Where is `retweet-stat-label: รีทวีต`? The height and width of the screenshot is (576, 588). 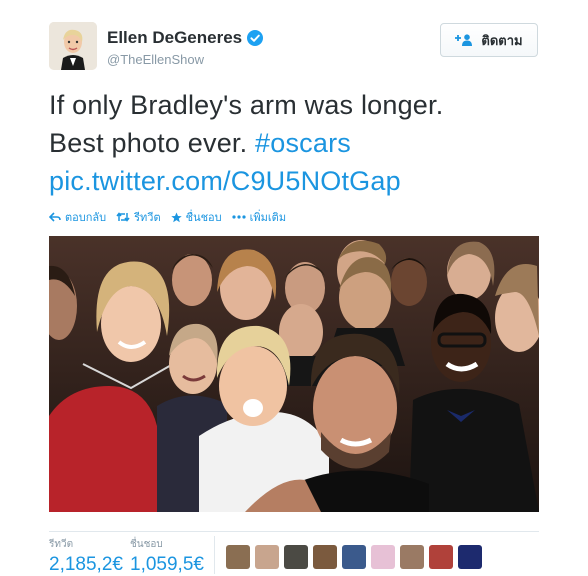 retweet-stat-label: รีทวีต is located at coordinates (61, 544).